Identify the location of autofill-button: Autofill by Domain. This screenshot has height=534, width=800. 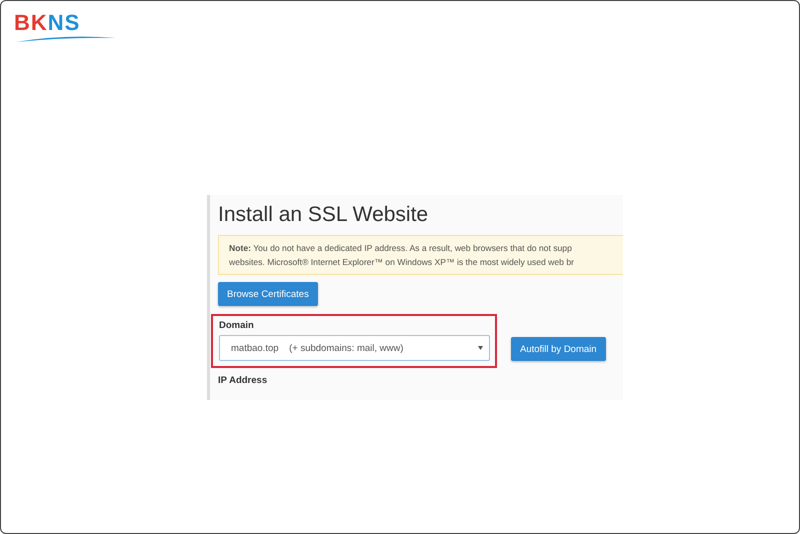
(558, 349).